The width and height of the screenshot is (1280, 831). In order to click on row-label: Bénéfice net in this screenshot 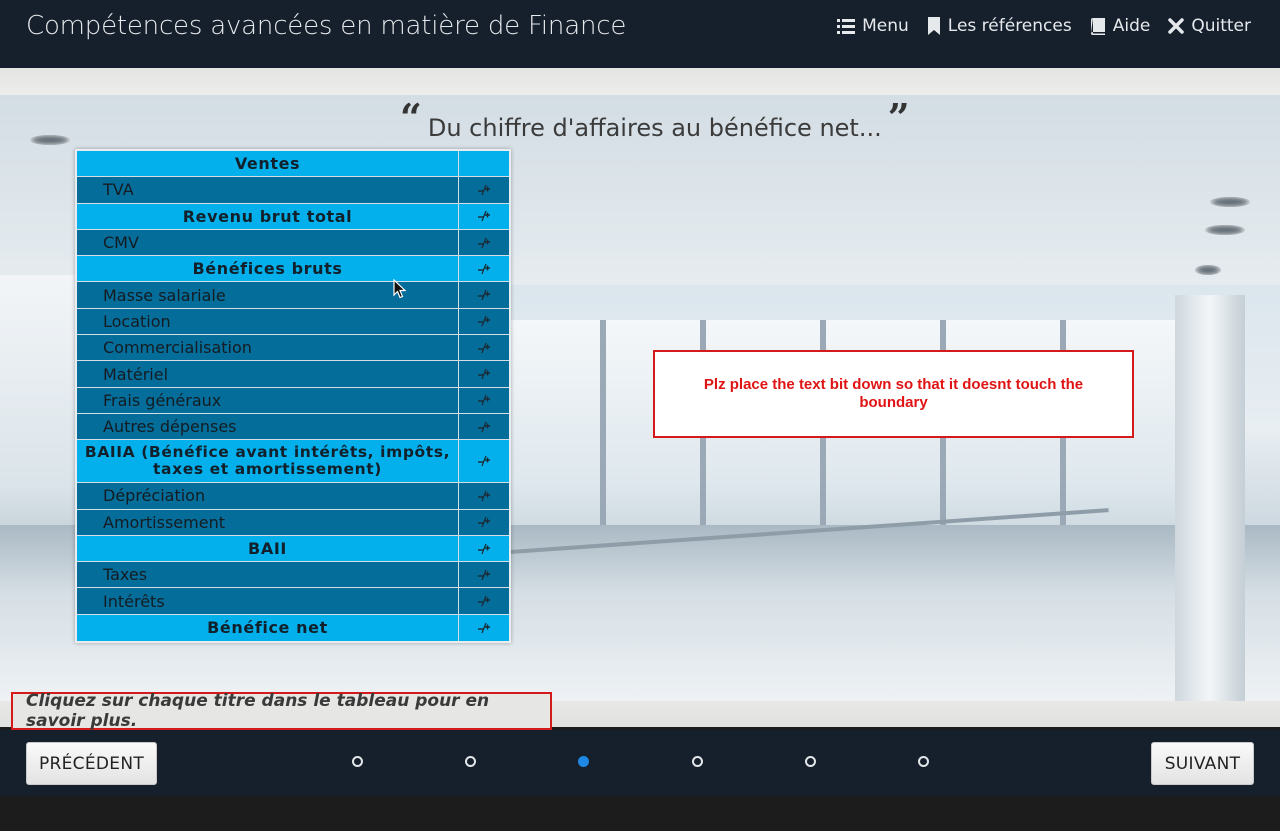, I will do `click(268, 628)`.